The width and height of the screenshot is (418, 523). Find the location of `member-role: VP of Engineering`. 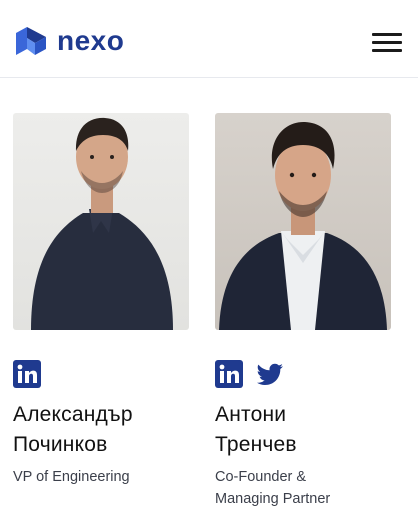

member-role: VP of Engineering is located at coordinates (108, 477).